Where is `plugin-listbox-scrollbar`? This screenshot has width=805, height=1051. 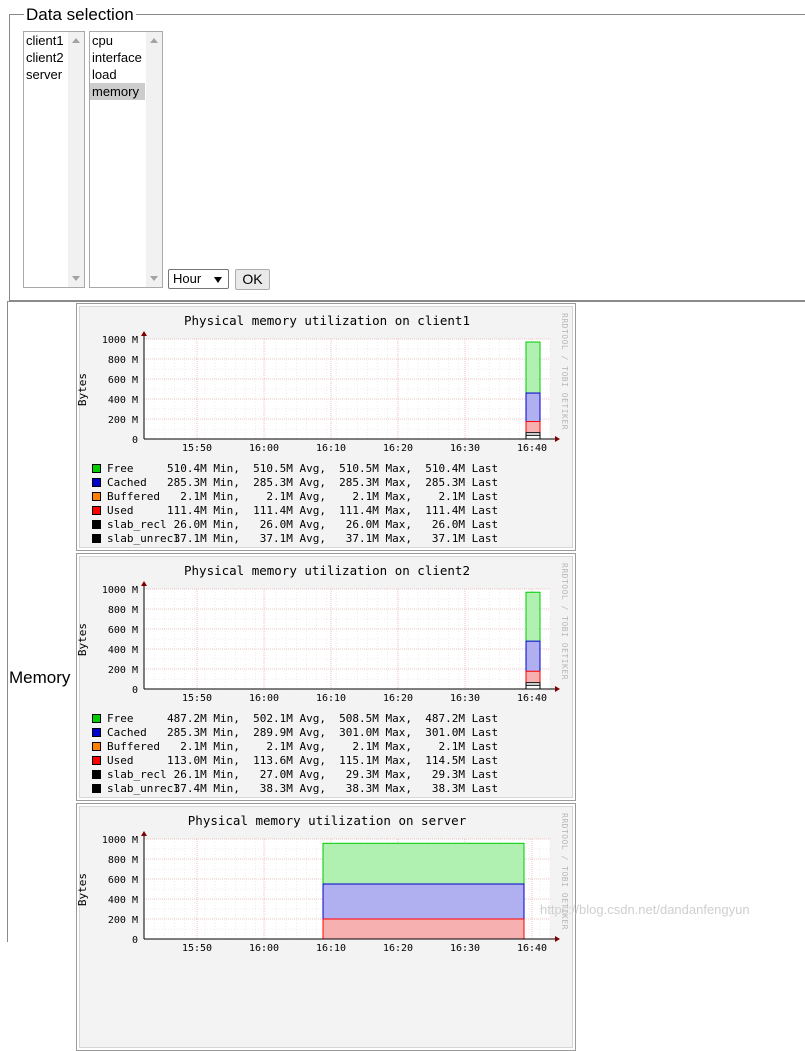 plugin-listbox-scrollbar is located at coordinates (154, 159).